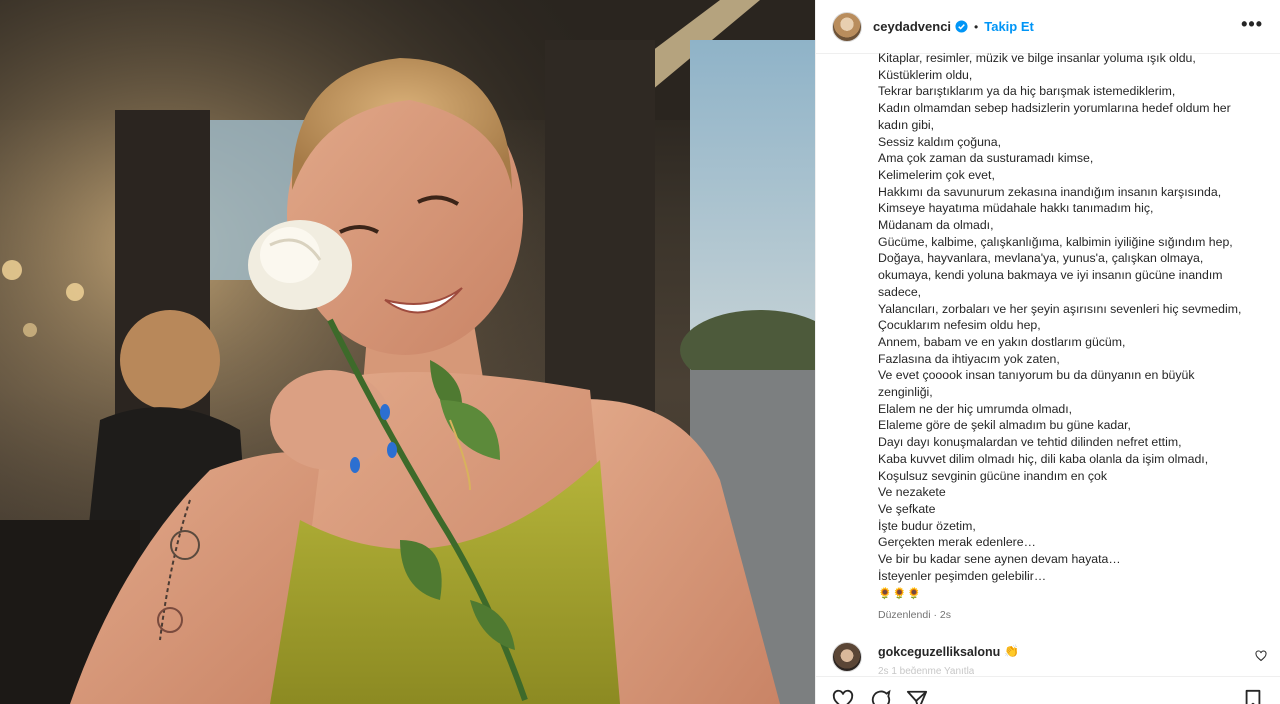 Image resolution: width=1280 pixels, height=704 pixels. What do you see at coordinates (940, 141) in the screenshot?
I see `caption-line: Sessiz kaldım çoğuna,` at bounding box center [940, 141].